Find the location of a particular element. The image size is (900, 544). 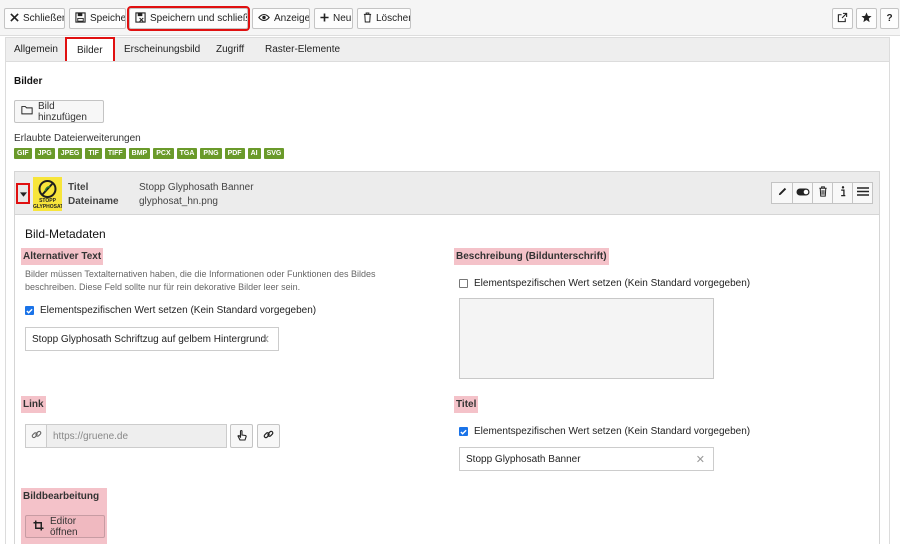

preview-label: Anzeigen is located at coordinates (292, 18).